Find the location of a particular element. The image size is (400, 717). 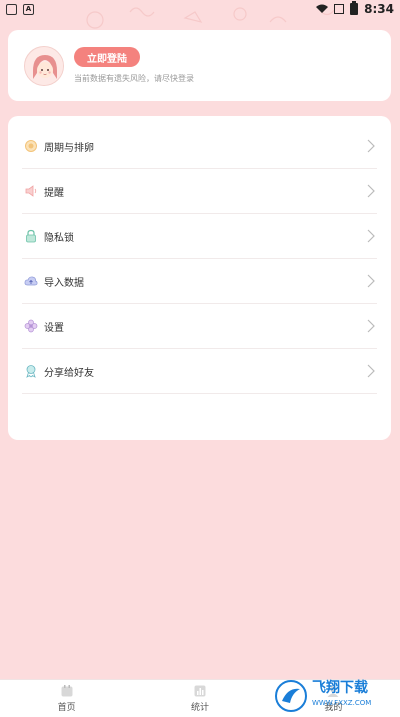

menu-item-label: 分享给好友 is located at coordinates (69, 373).